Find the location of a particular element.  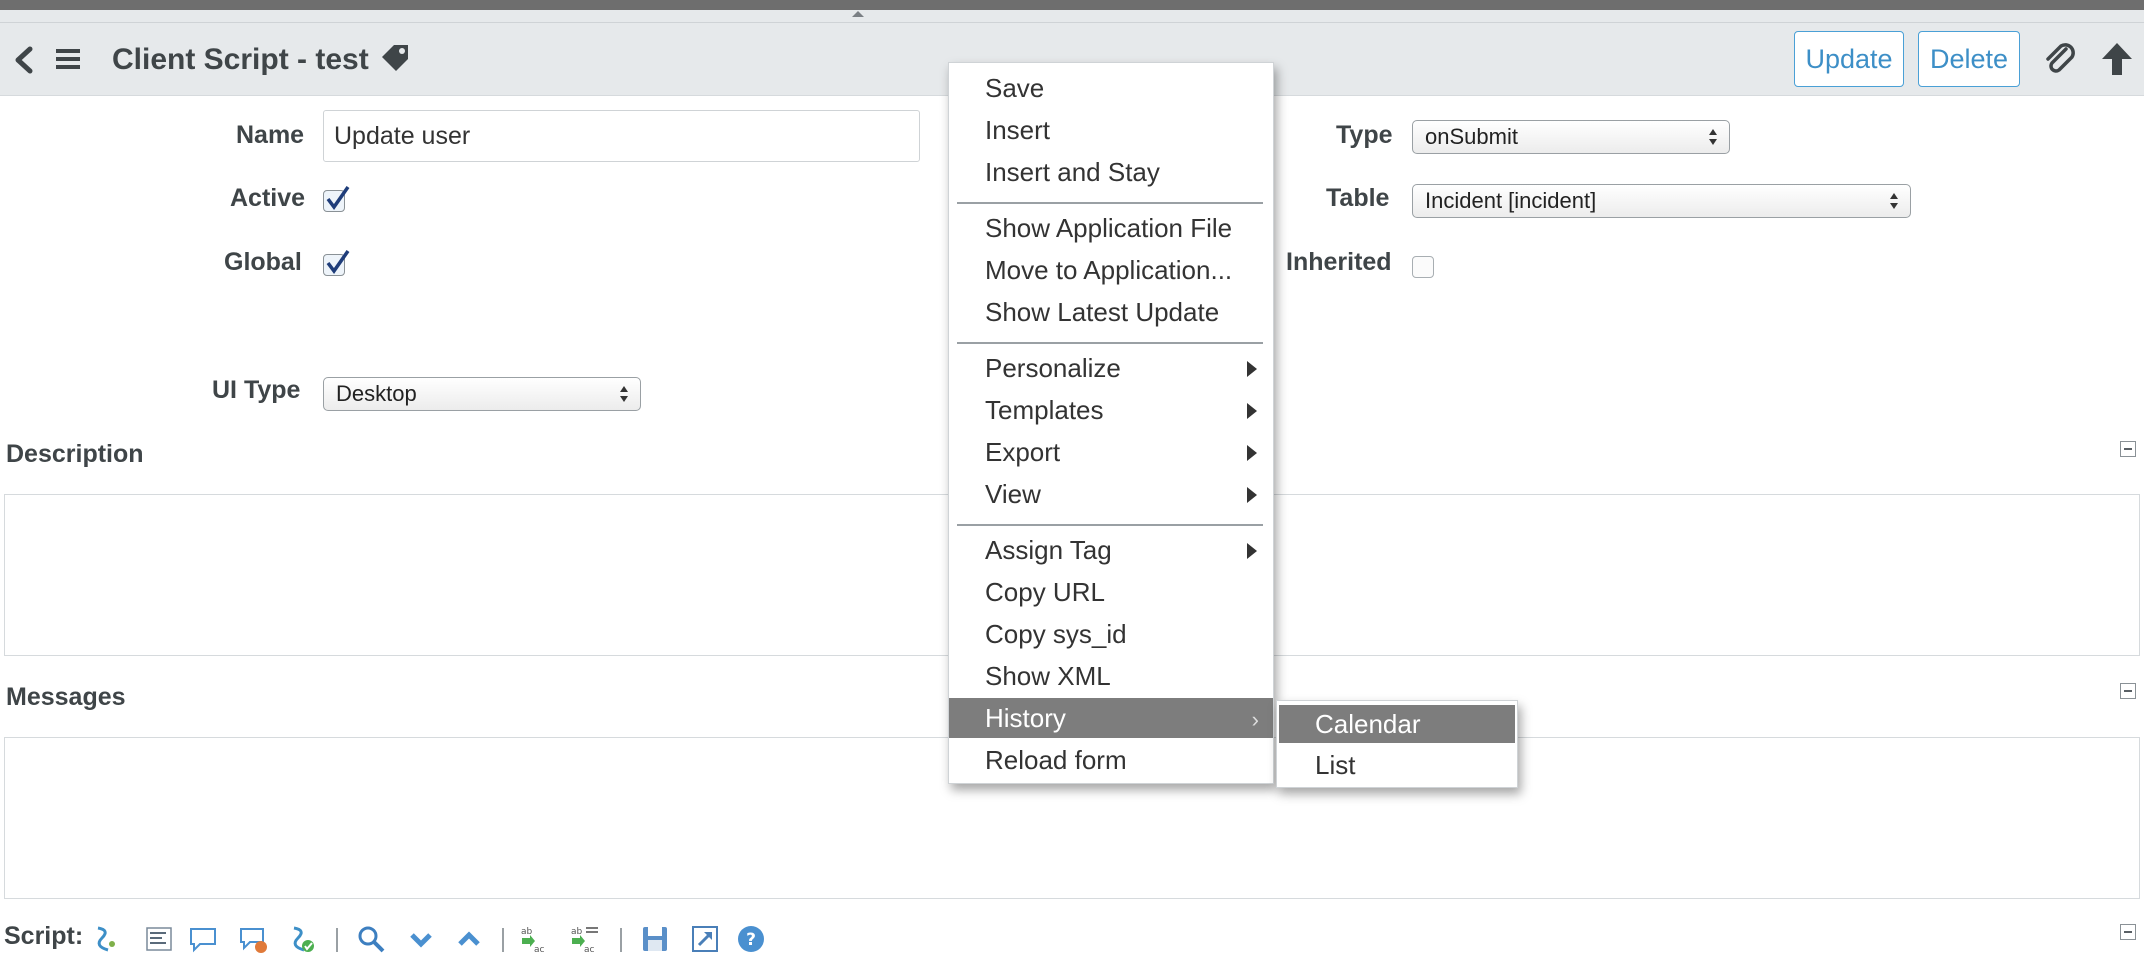

menu-item-show-application-file: Show Application File is located at coordinates (1111, 228).